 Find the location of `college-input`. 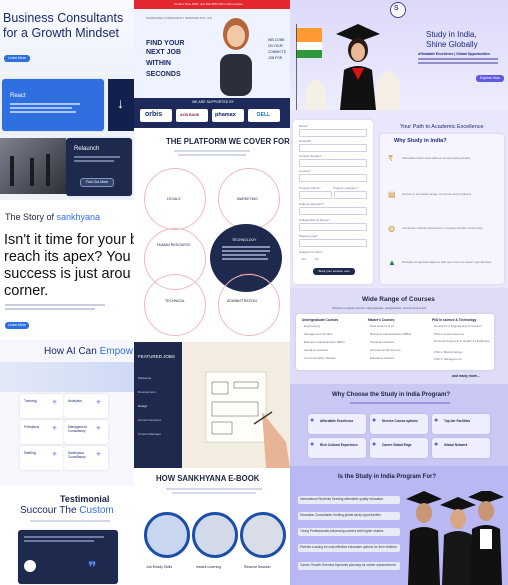

college-input is located at coordinates (333, 227).